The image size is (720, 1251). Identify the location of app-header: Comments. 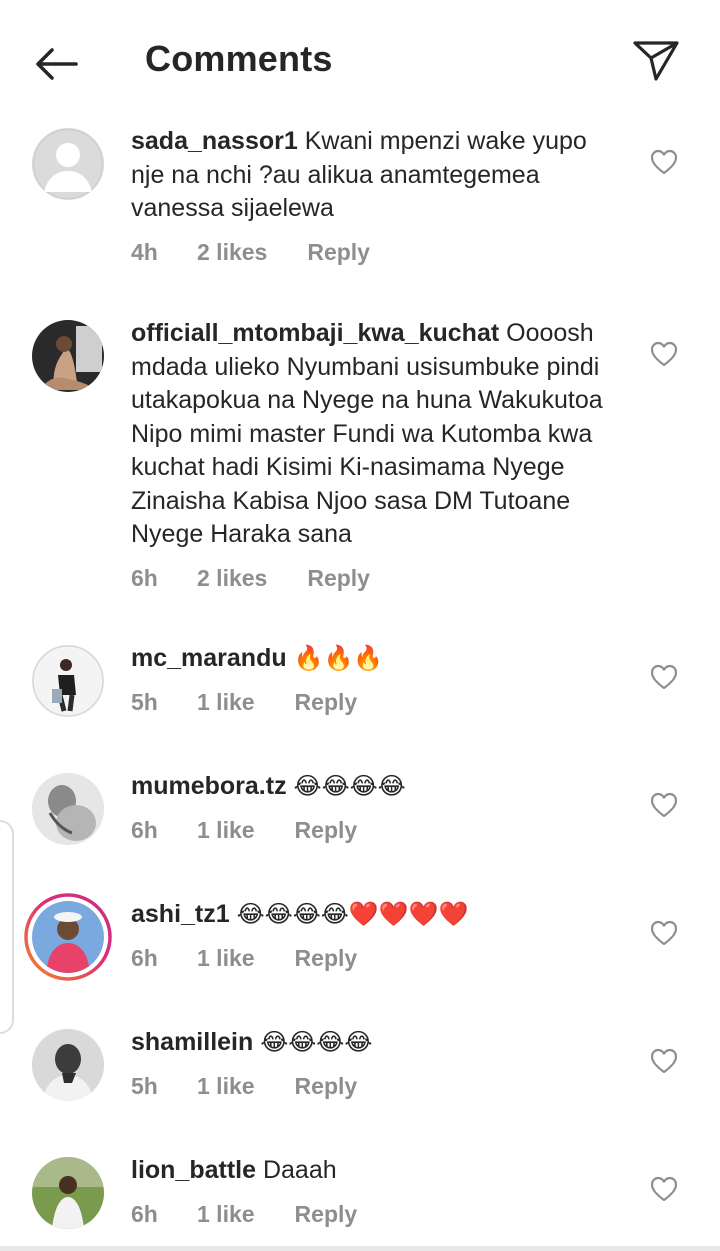
(360, 60).